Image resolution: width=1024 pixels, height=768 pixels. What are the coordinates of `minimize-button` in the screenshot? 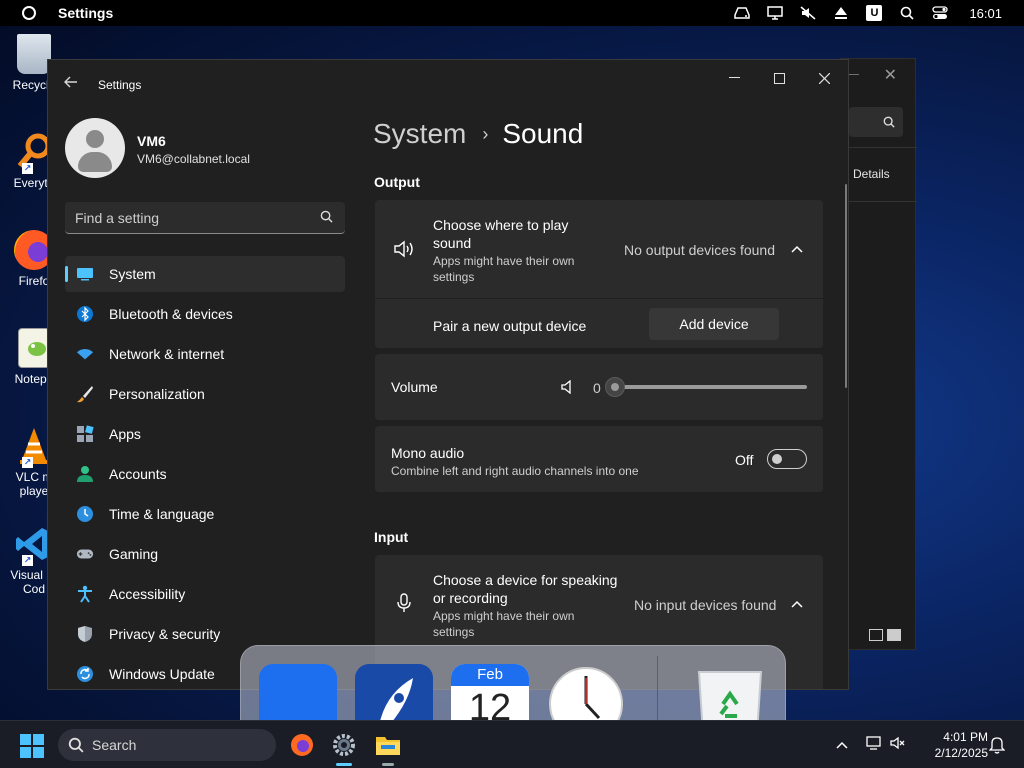 It's located at (734, 78).